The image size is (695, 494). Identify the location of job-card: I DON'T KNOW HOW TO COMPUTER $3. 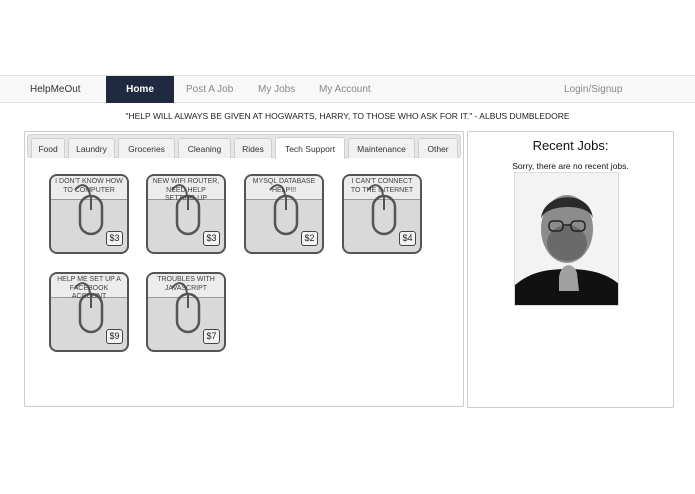
(89, 214).